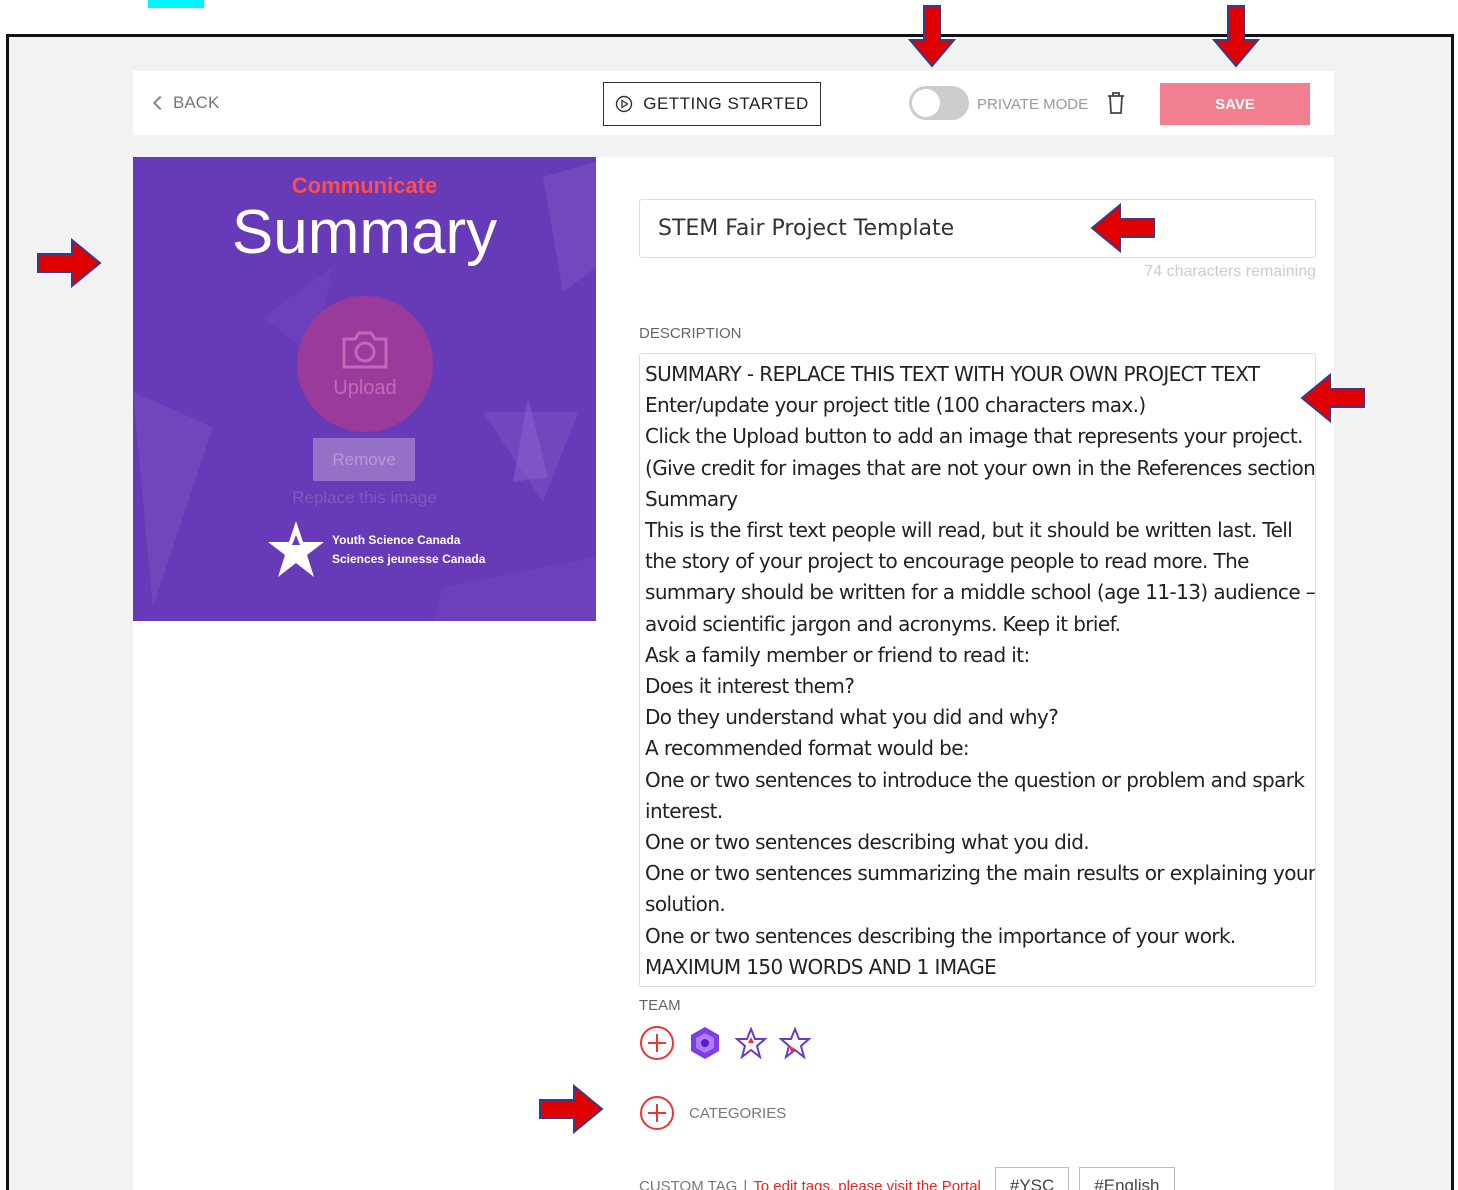  Describe the element at coordinates (657, 1113) in the screenshot. I see `add-category-icon` at that location.